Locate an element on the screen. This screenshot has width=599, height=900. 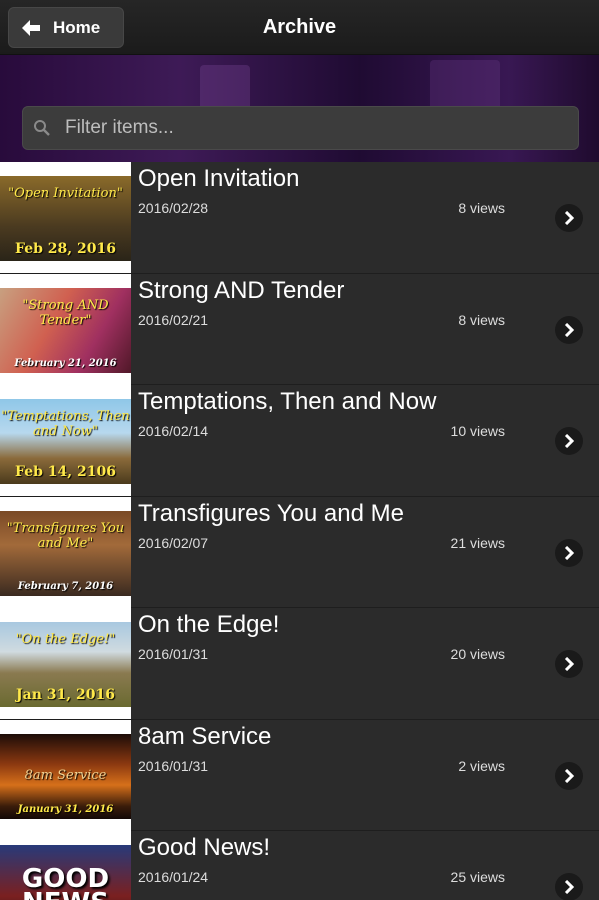
thumbnail-image: "Temptations, Then and Now" Feb 14, 2106 is located at coordinates (65, 441).